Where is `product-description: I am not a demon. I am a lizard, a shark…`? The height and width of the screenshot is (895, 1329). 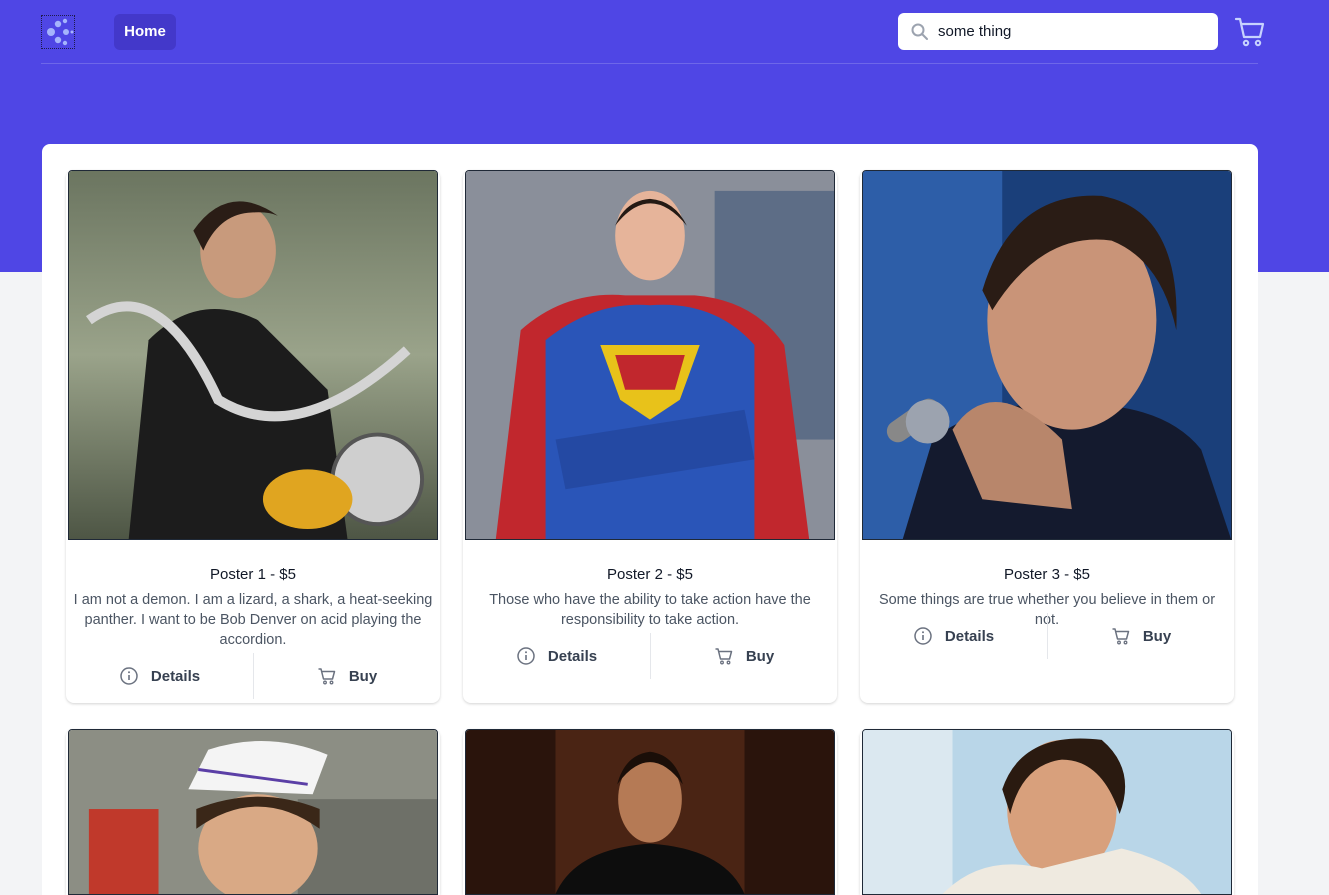
product-description: I am not a demon. I am a lizard, a shark… is located at coordinates (253, 620).